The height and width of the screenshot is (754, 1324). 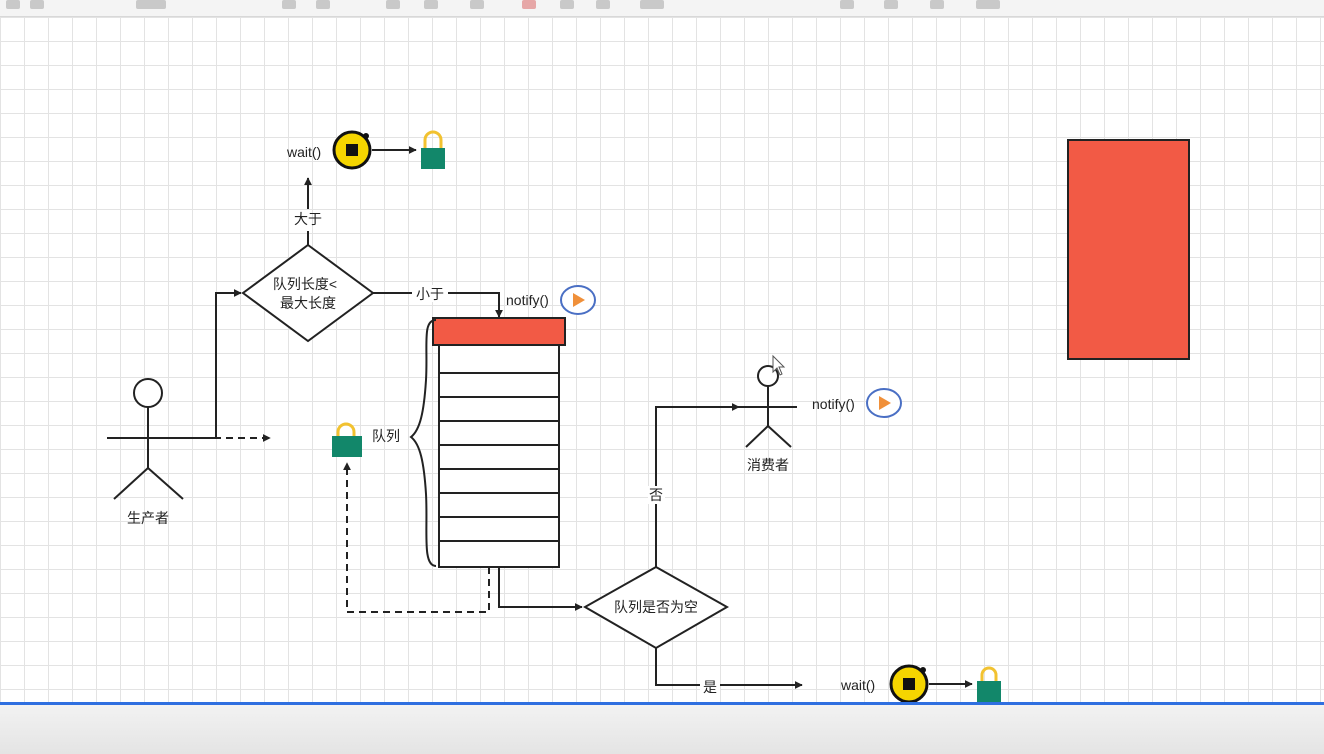 What do you see at coordinates (216, 364) in the screenshot?
I see `producer-to-decision-connector` at bounding box center [216, 364].